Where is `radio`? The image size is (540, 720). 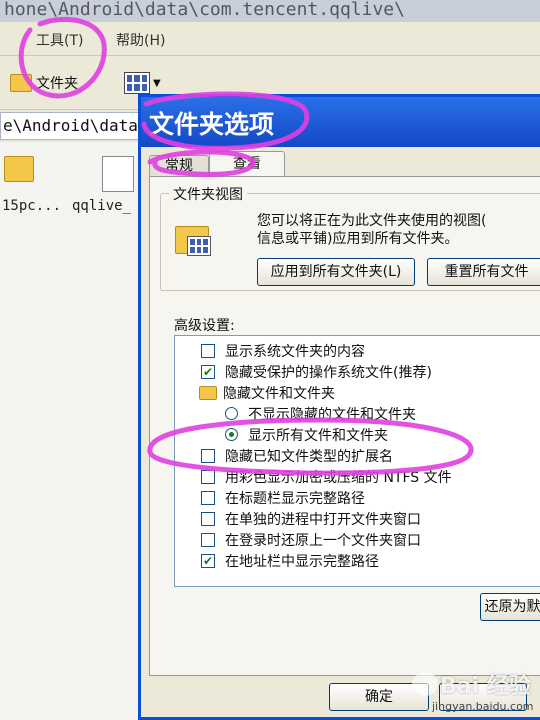
radio is located at coordinates (231, 413).